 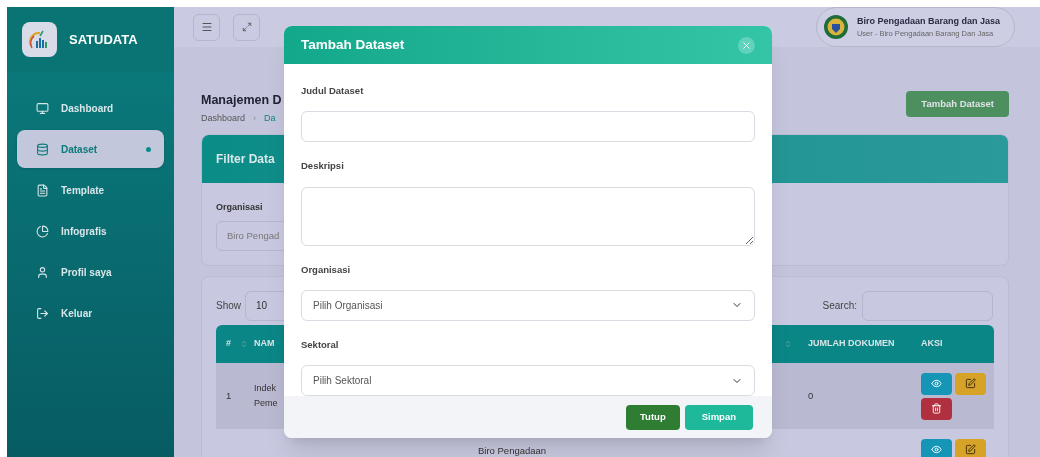 I want to click on breadcrumb-current: Da, so click(x=270, y=118).